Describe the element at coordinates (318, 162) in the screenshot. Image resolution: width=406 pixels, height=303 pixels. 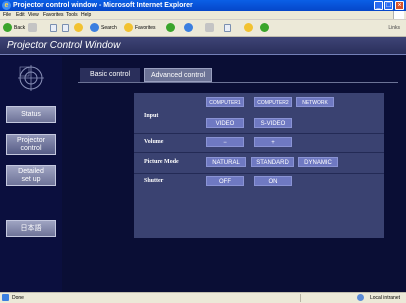
I see `picture-mode-dynamic-button: DYNAMIC` at that location.